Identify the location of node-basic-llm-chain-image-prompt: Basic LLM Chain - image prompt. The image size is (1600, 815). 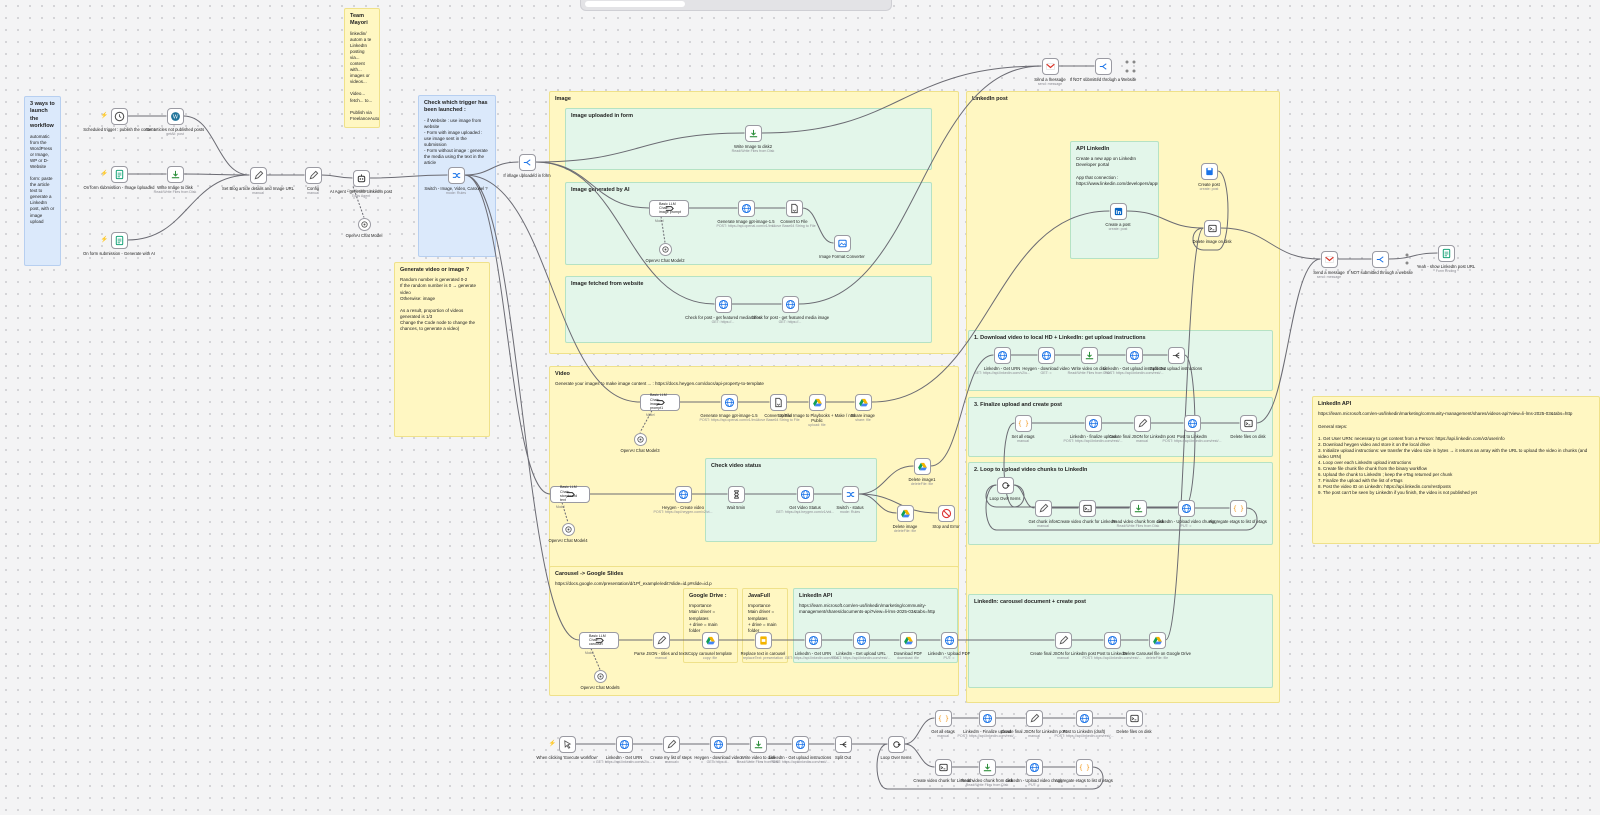
(669, 208).